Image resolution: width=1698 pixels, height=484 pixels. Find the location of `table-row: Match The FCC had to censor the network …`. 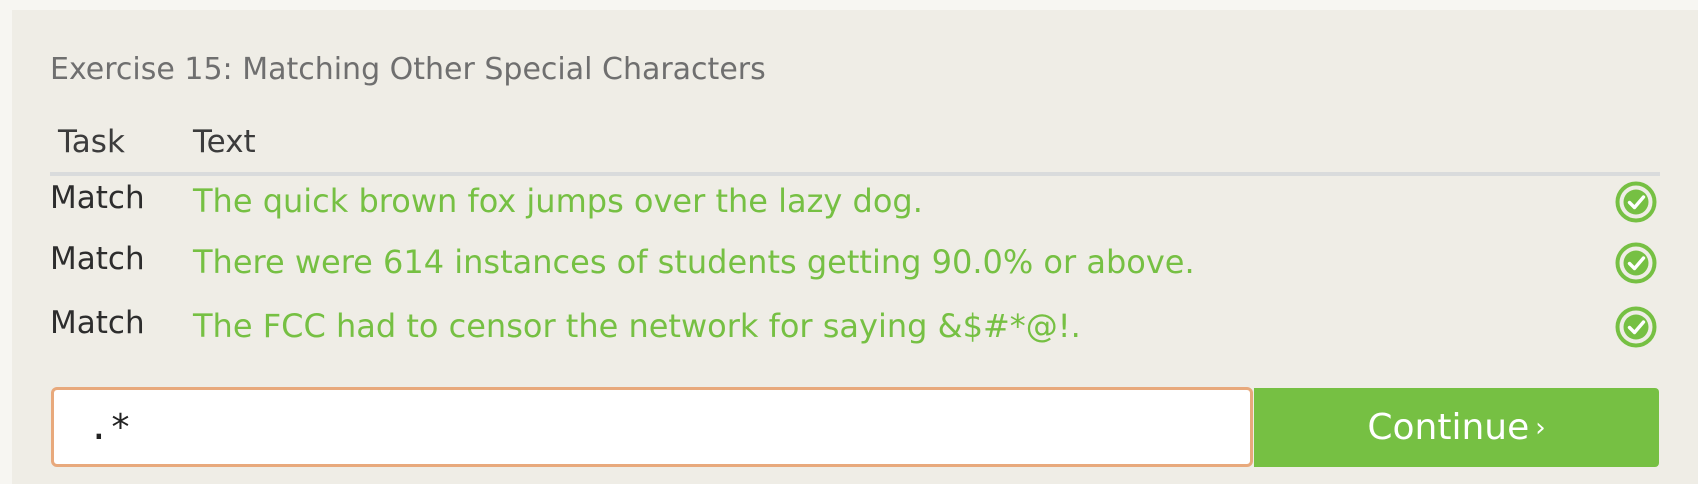

table-row: Match The FCC had to censor the network … is located at coordinates (865, 335).